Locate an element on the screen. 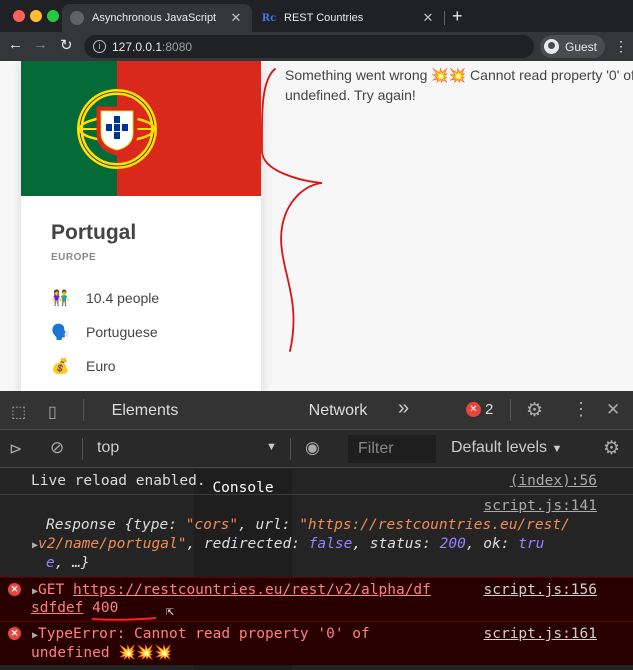 This screenshot has height=670, width=633. source-link: script.js:141 is located at coordinates (541, 506).